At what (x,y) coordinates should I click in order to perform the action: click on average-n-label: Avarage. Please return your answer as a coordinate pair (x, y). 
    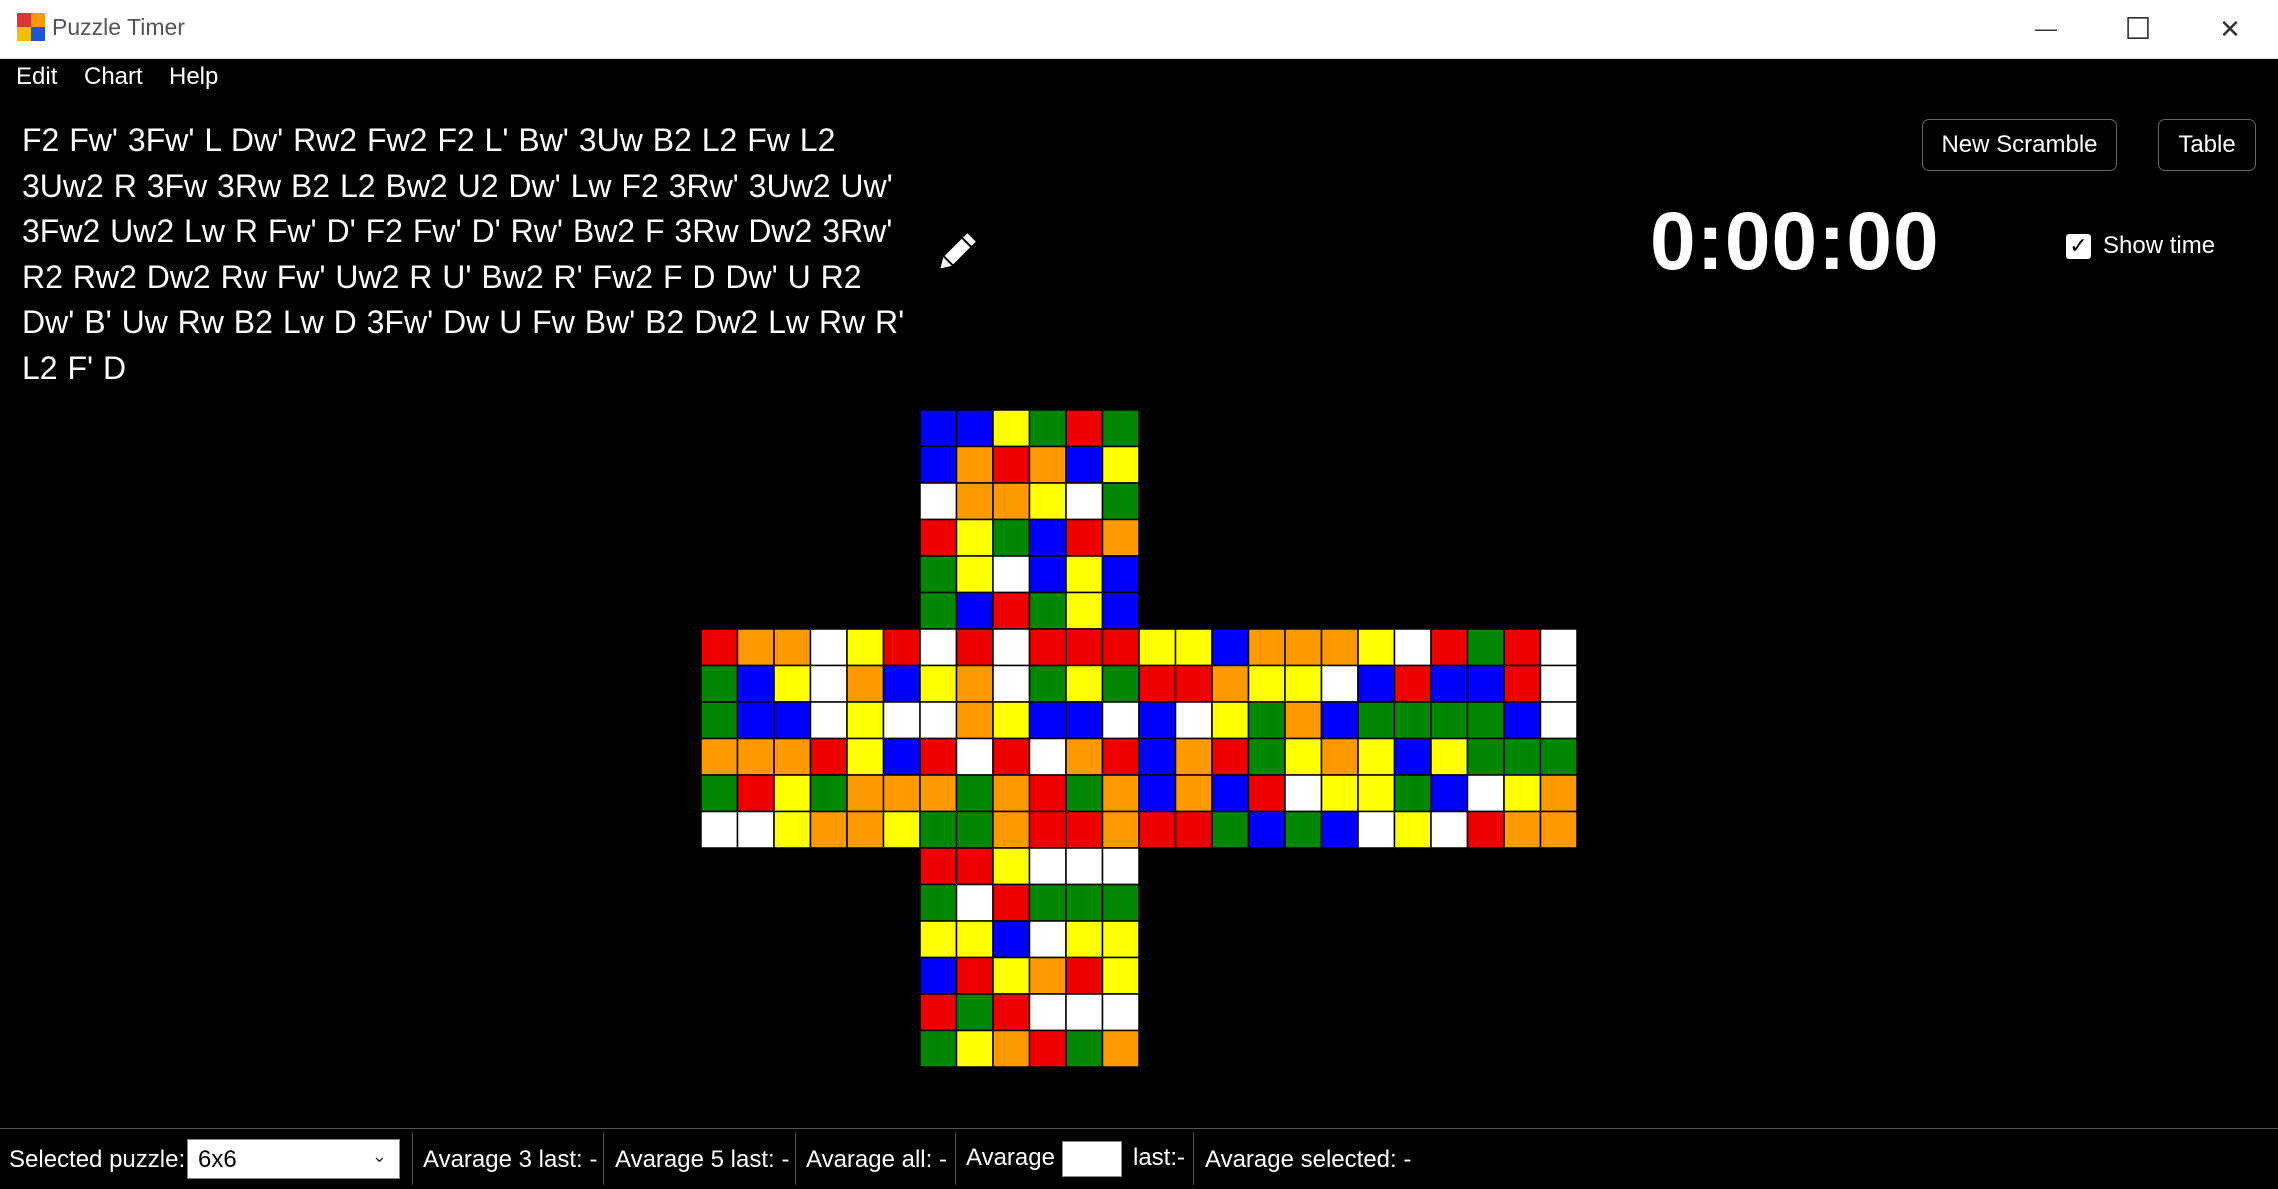
    Looking at the image, I should click on (1010, 1157).